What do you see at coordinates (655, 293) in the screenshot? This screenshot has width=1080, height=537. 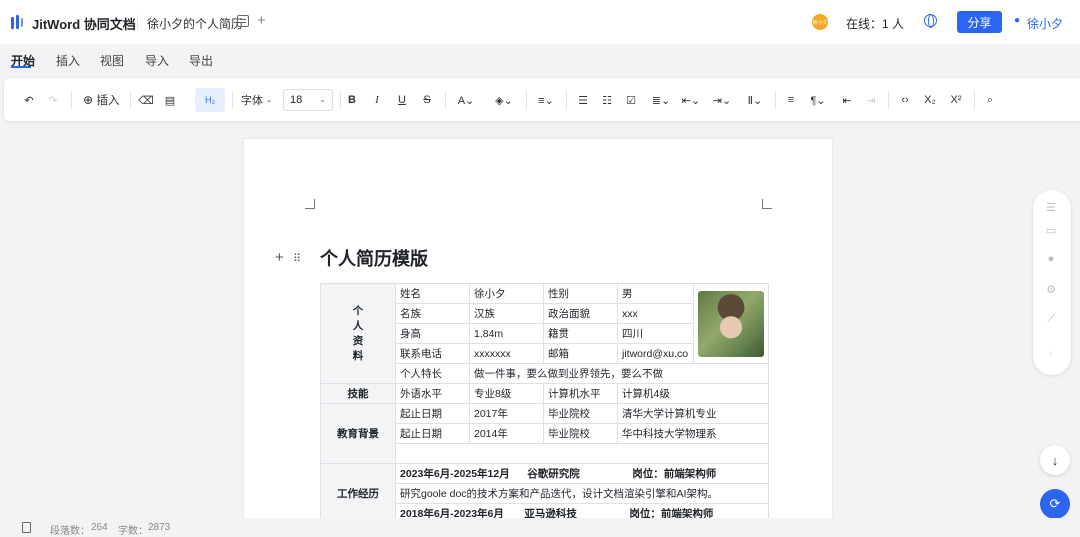 I see `table-cell: 男` at bounding box center [655, 293].